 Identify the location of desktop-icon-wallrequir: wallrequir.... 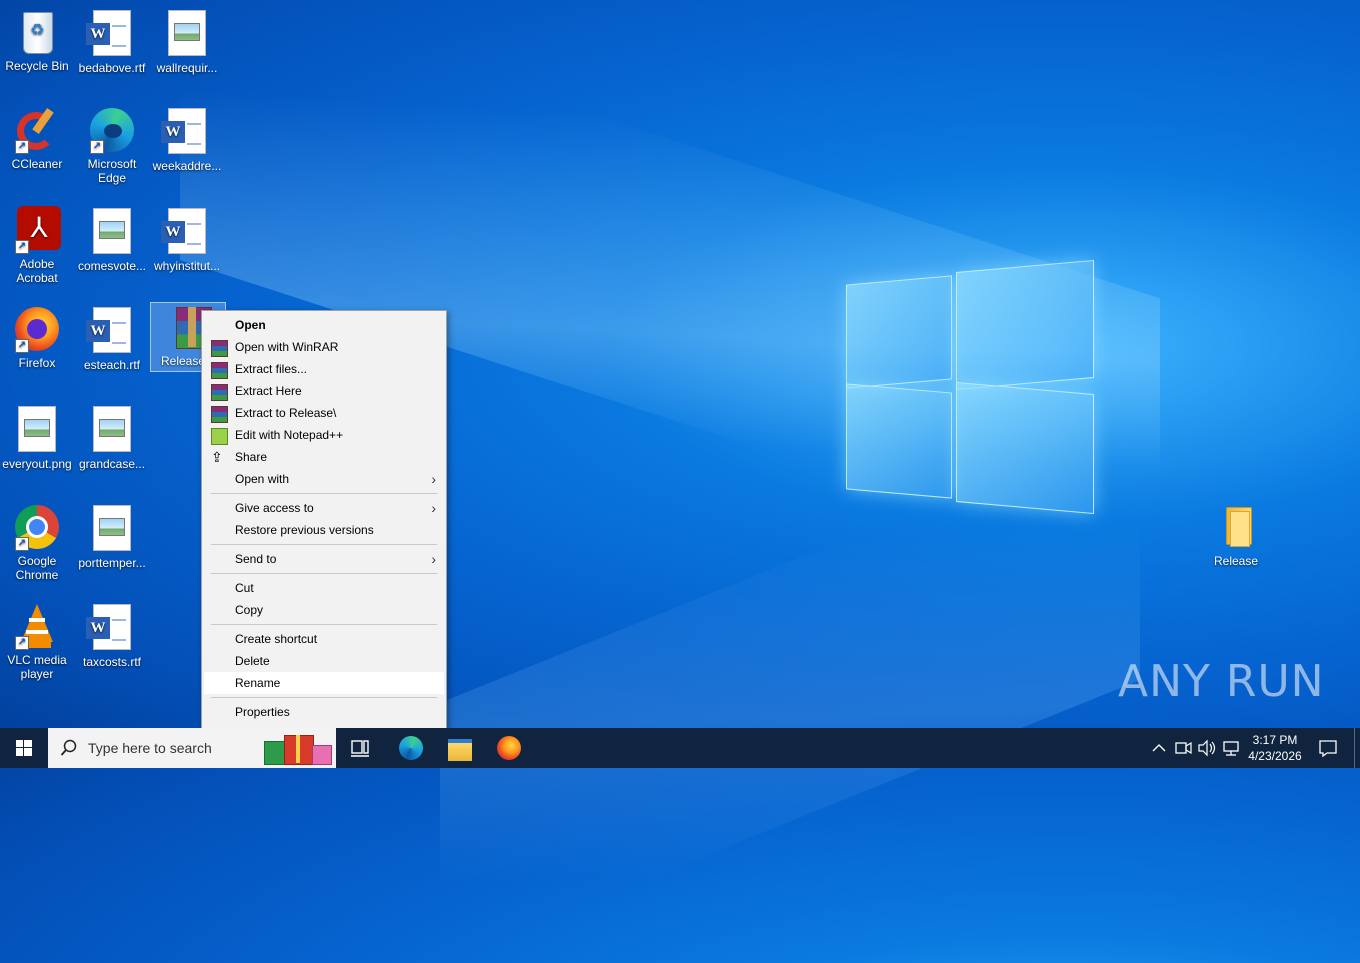
(187, 41).